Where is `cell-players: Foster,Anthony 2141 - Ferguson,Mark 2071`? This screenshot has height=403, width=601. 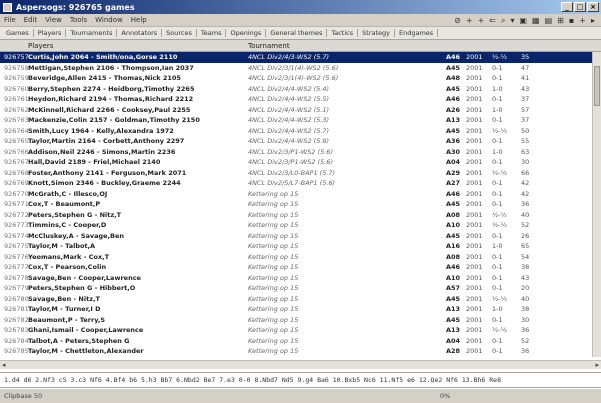
cell-players: Foster,Anthony 2141 - Ferguson,Mark 2071 is located at coordinates (107, 172).